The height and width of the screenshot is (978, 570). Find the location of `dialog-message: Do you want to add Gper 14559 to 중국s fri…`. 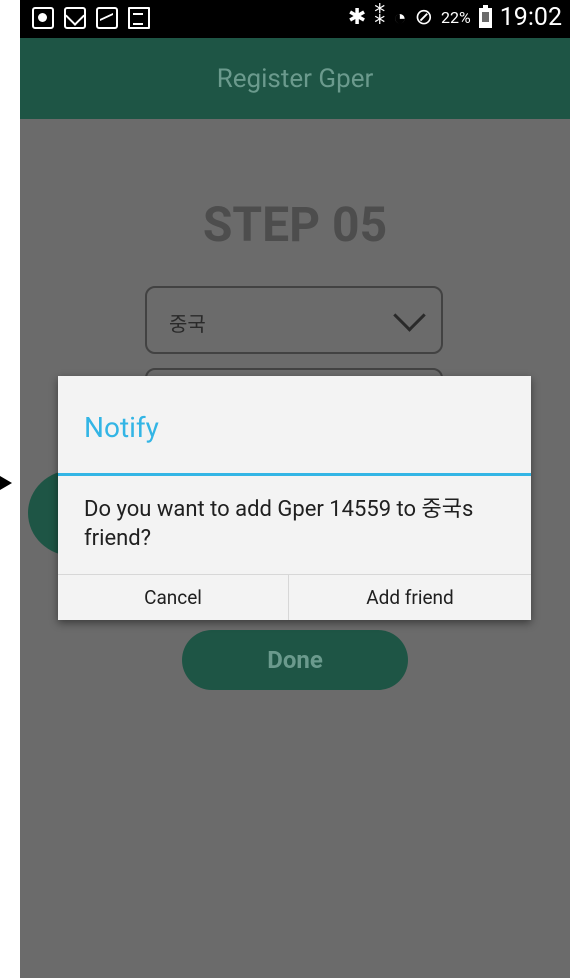

dialog-message: Do you want to add Gper 14559 to 중국s fri… is located at coordinates (279, 524).